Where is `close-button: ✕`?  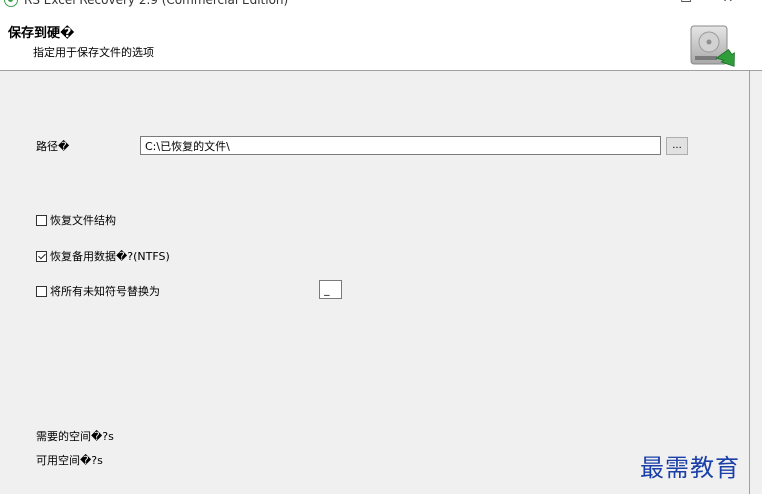
close-button: ✕ is located at coordinates (728, 3).